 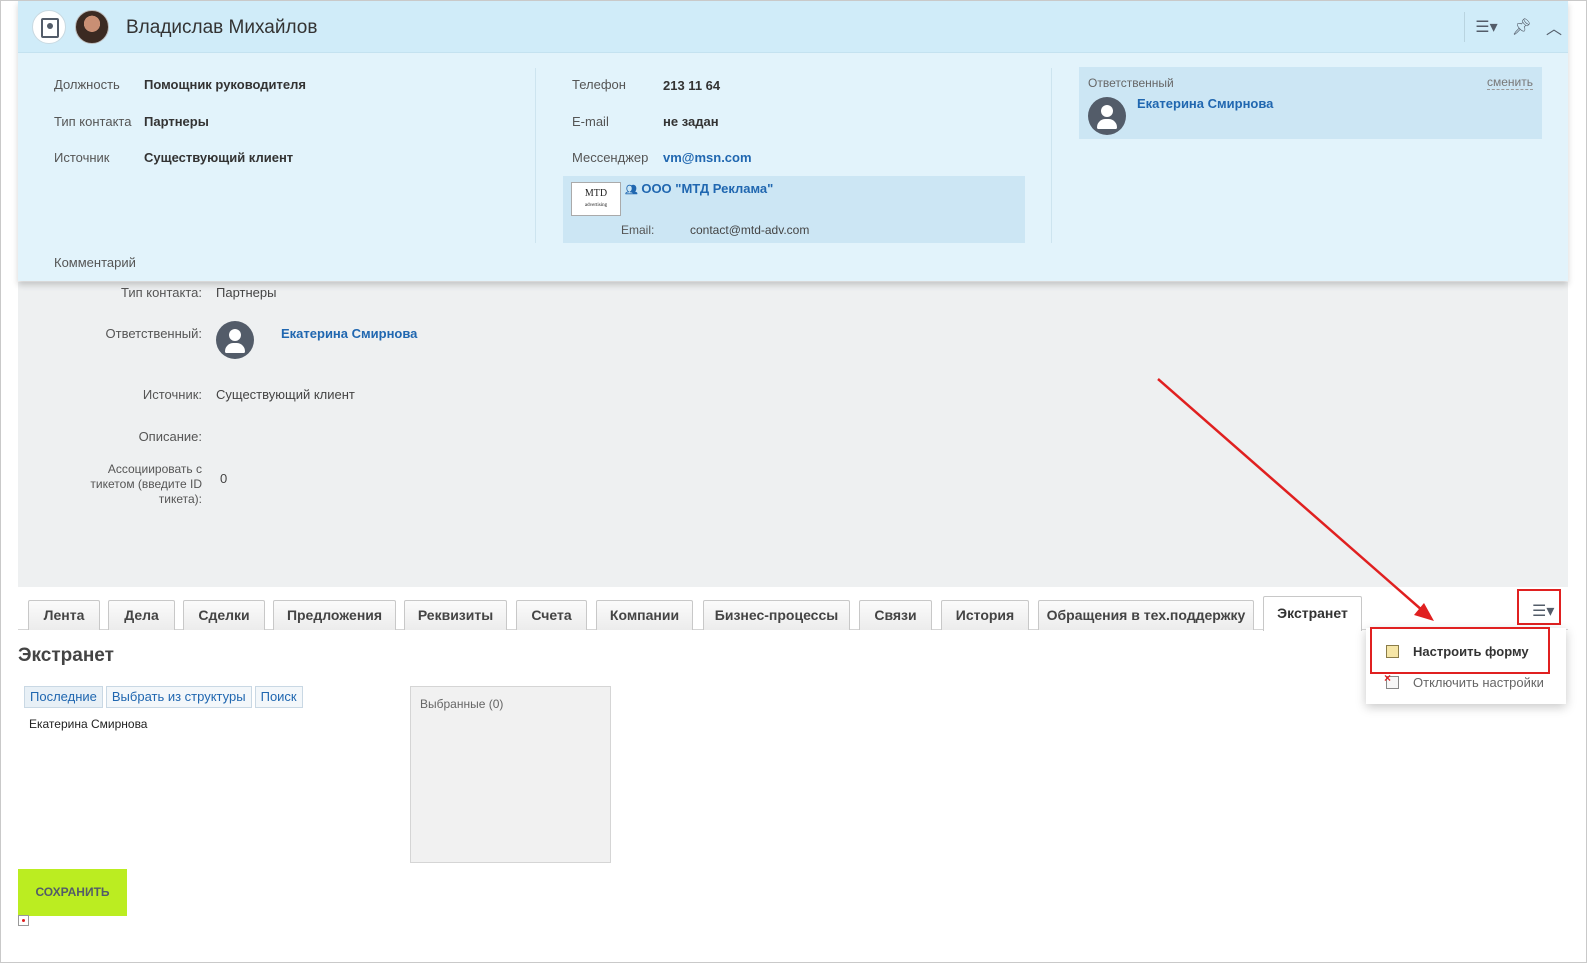 I want to click on phone-value: 213 11 64, so click(x=692, y=85).